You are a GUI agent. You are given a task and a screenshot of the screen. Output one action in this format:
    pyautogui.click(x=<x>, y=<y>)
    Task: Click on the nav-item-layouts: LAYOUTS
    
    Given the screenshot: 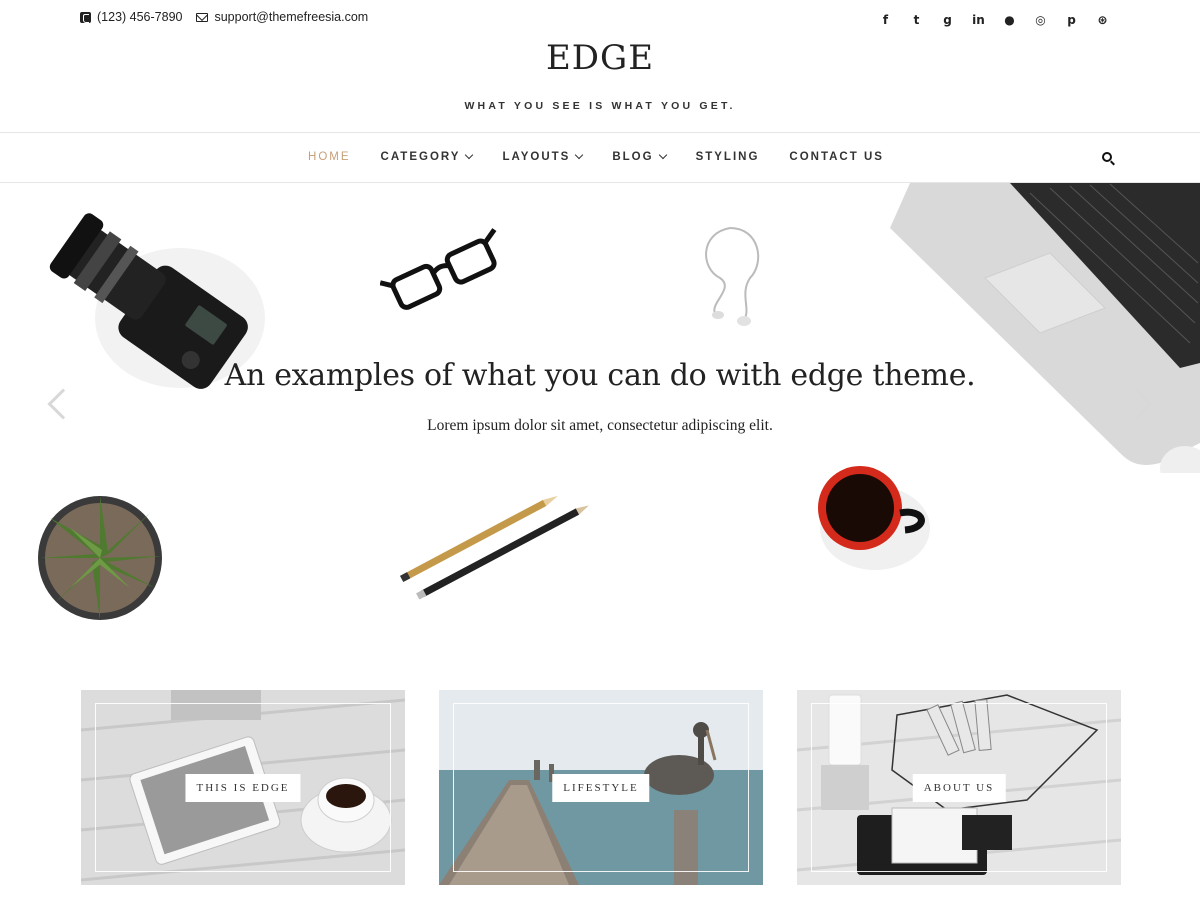 What is the action you would take?
    pyautogui.click(x=543, y=156)
    